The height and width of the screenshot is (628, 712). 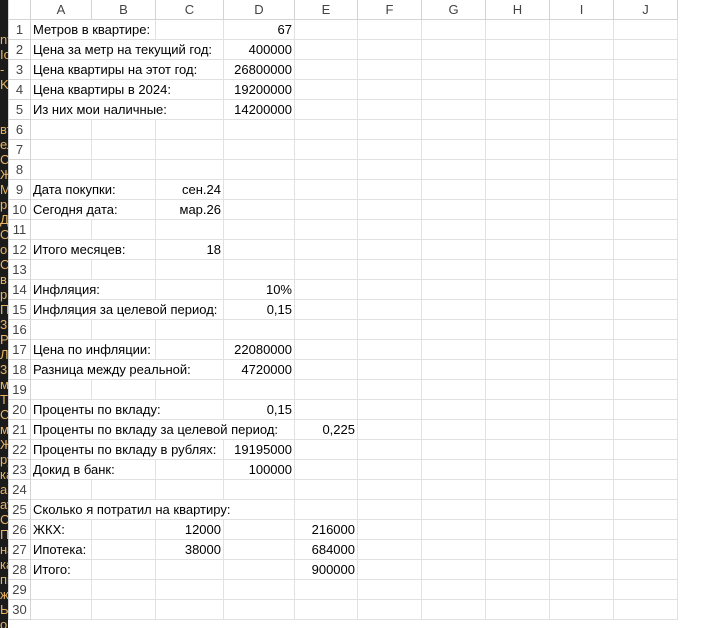 I want to click on cell-b6, so click(x=123, y=129).